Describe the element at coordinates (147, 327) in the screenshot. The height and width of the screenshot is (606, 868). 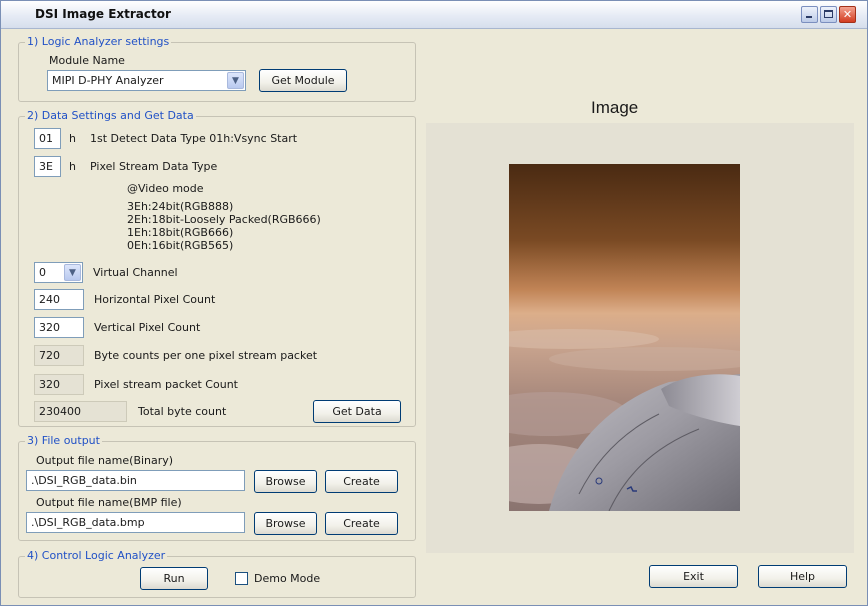
I see `vertical-pixel-count-label: Vertical Pixel Count` at that location.